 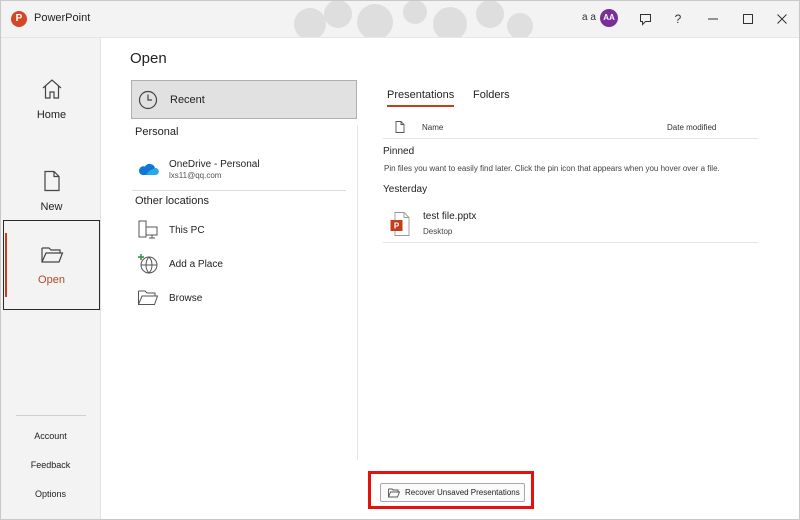 I want to click on recover-unsaved-button: Recover Unsaved Presentations, so click(x=452, y=492).